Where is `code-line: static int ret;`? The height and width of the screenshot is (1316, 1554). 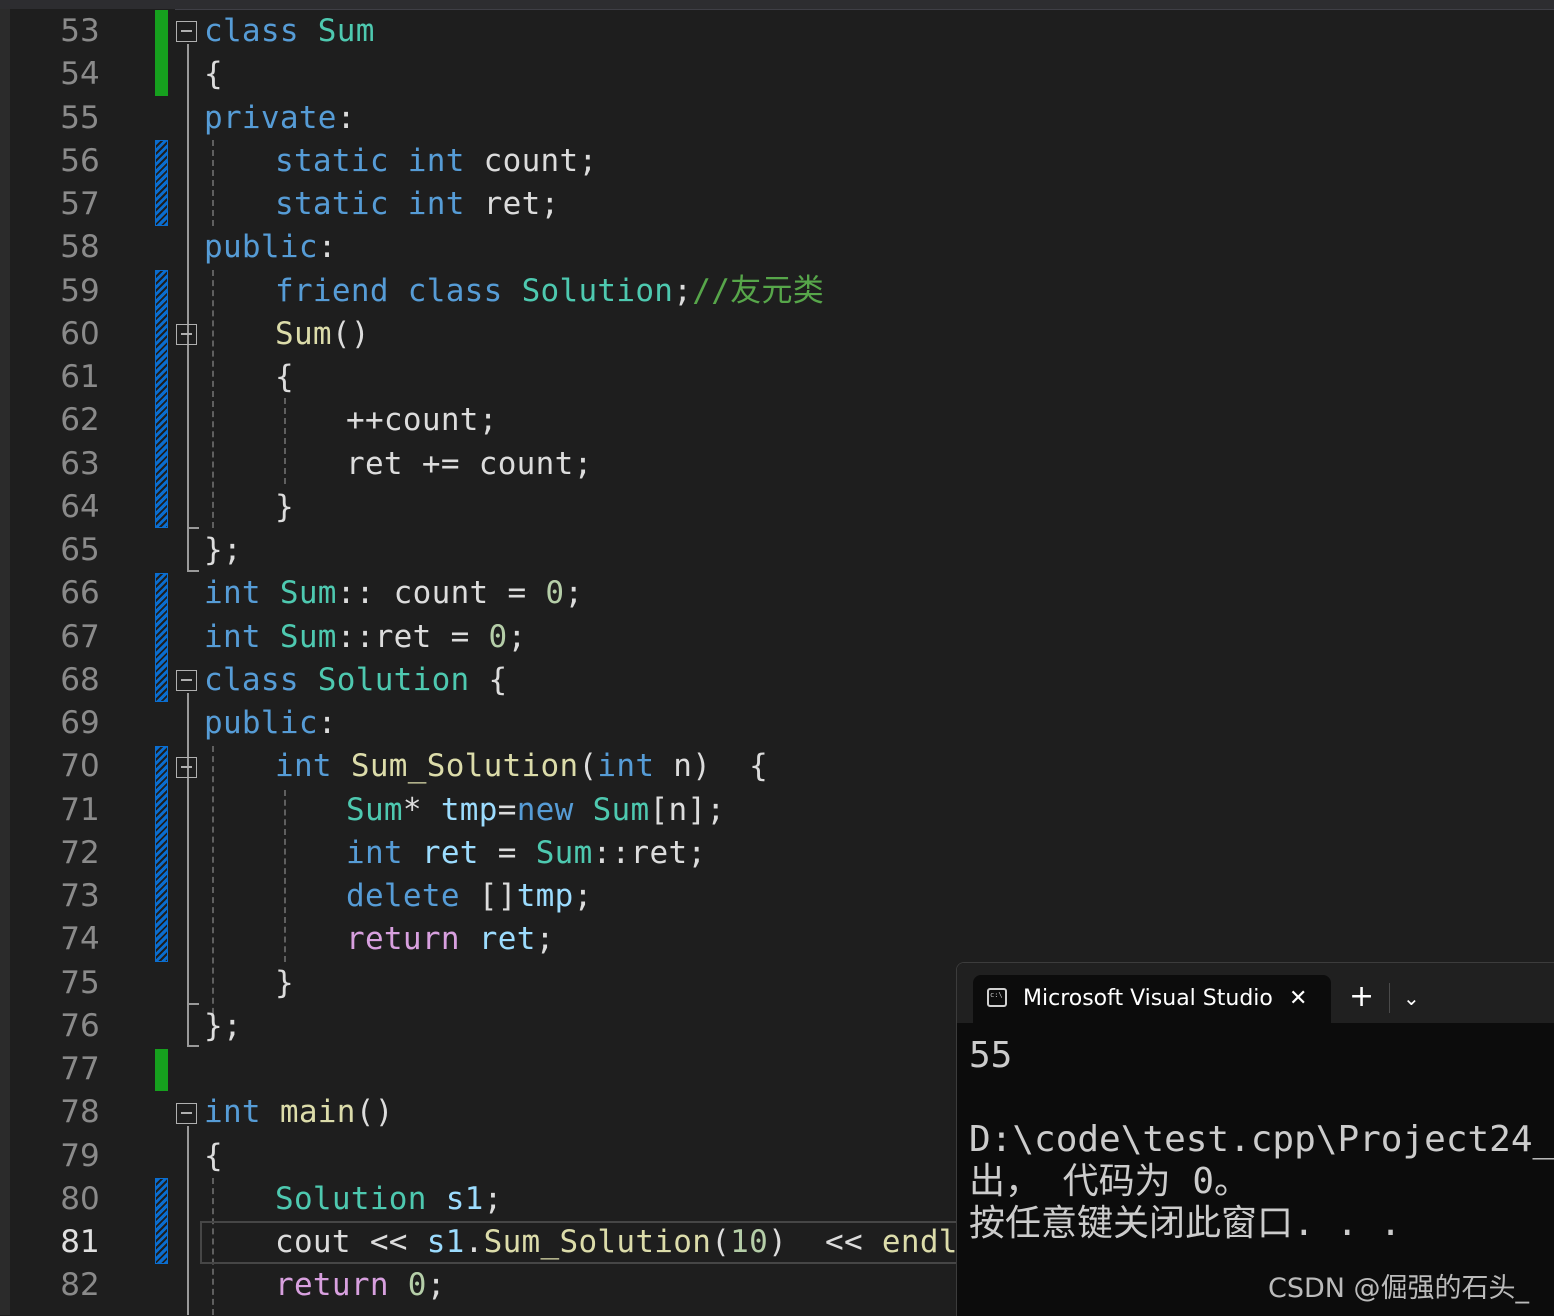 code-line: static int ret; is located at coordinates (417, 204).